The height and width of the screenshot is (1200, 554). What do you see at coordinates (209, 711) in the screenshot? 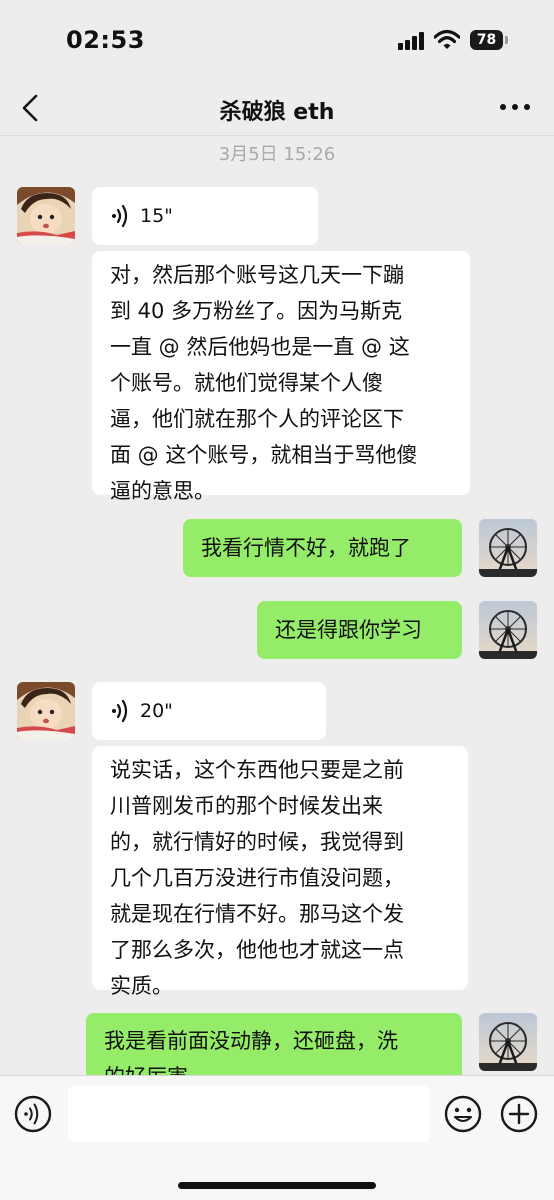
I see `voice-message-bubble: 20"` at bounding box center [209, 711].